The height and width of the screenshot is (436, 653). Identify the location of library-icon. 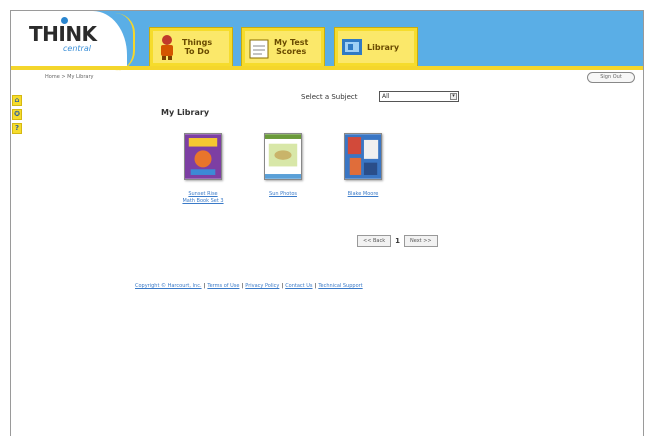
(352, 47).